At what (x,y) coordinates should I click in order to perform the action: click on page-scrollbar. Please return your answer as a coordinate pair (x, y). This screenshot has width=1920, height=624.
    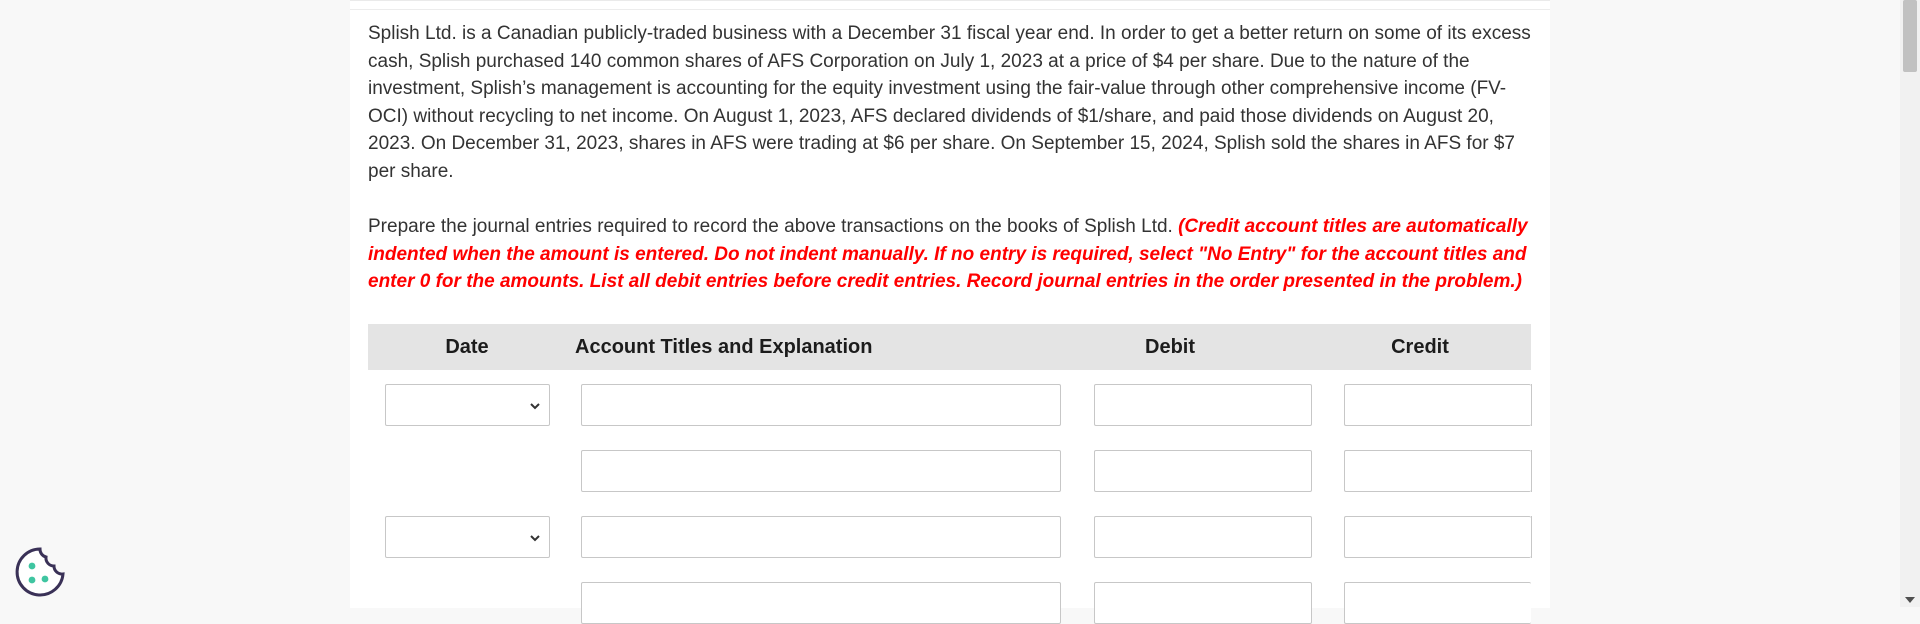
    Looking at the image, I should click on (1910, 303).